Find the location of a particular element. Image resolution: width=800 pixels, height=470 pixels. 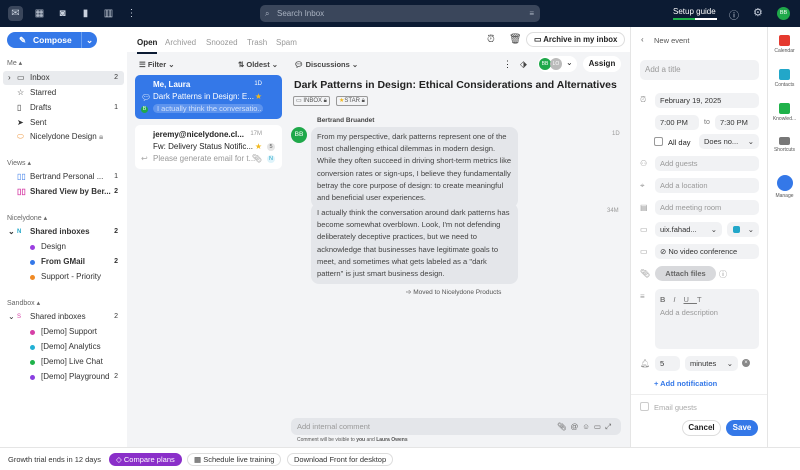

sender-name: Bertrand Bruandet is located at coordinates (346, 120).